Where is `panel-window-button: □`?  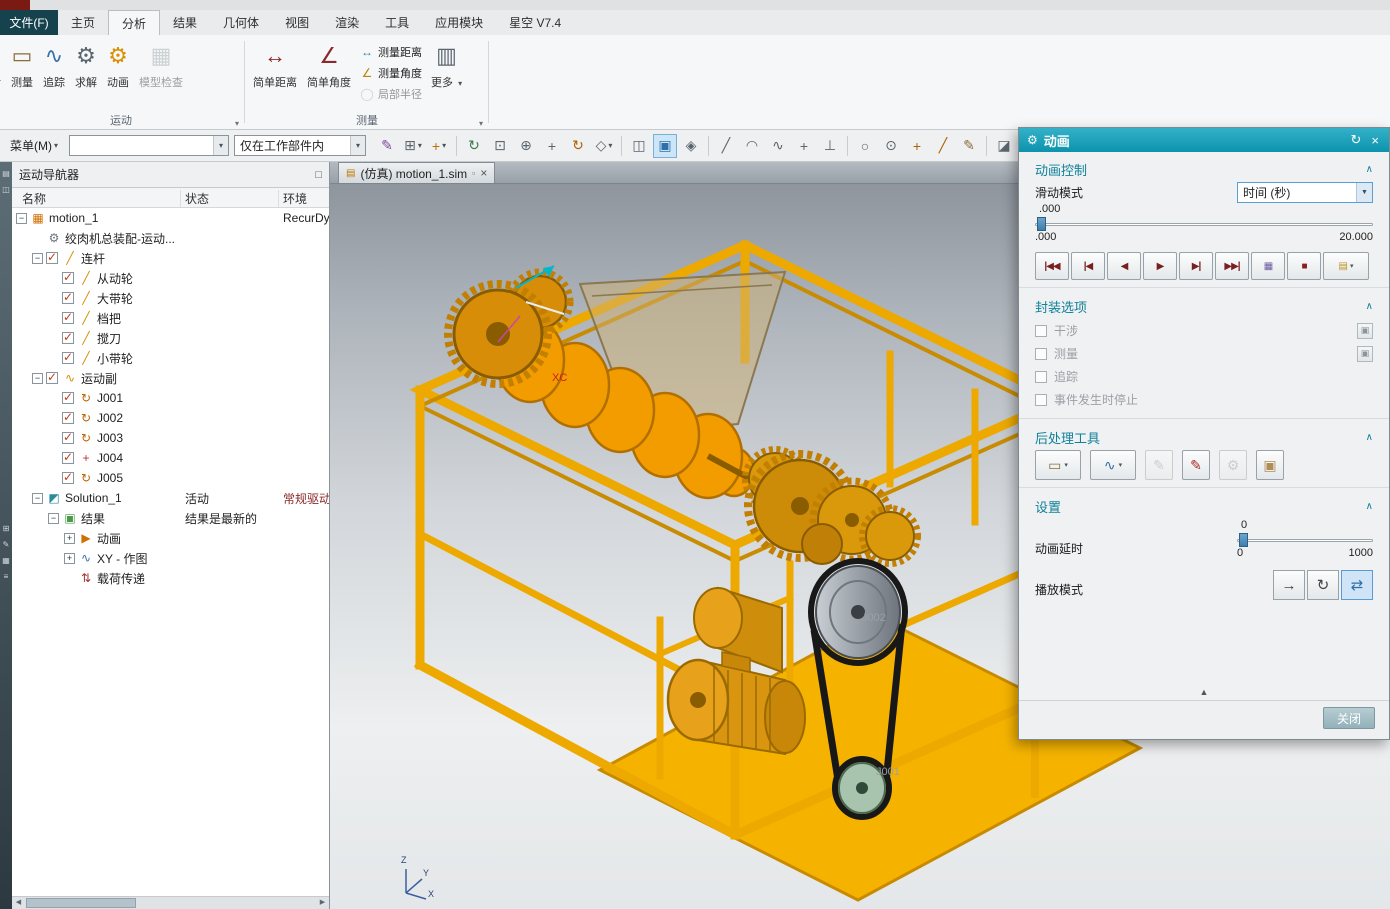 panel-window-button: □ is located at coordinates (318, 175).